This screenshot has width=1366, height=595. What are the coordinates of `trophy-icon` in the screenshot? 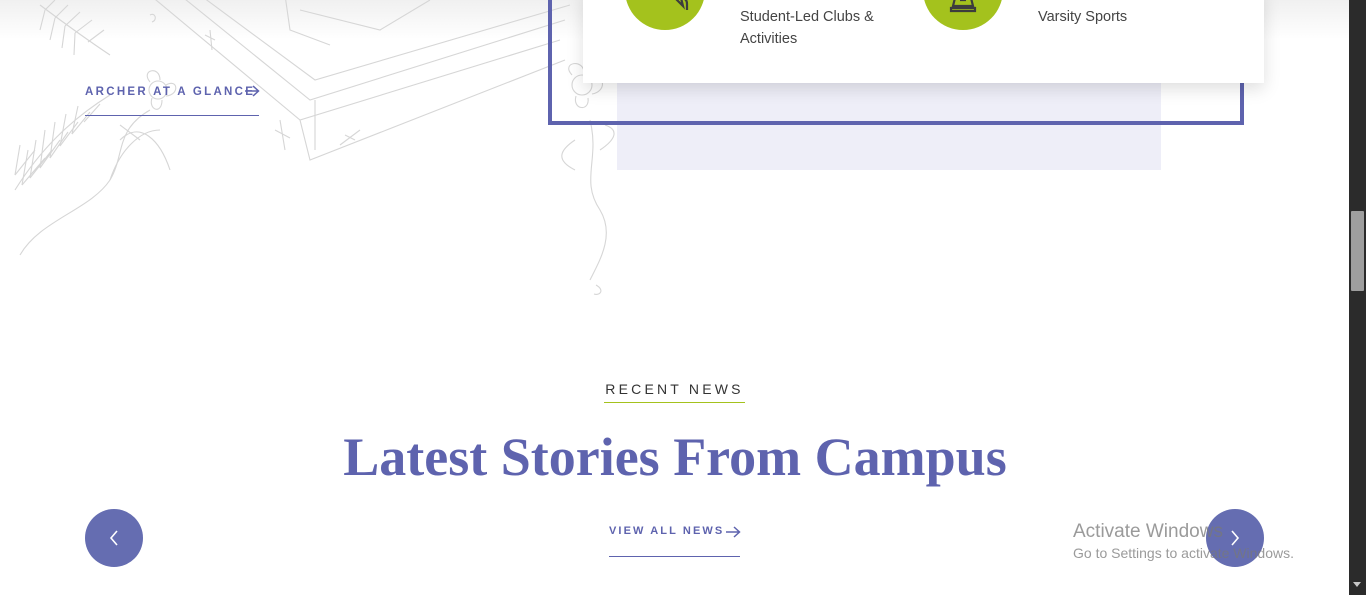 It's located at (963, 6).